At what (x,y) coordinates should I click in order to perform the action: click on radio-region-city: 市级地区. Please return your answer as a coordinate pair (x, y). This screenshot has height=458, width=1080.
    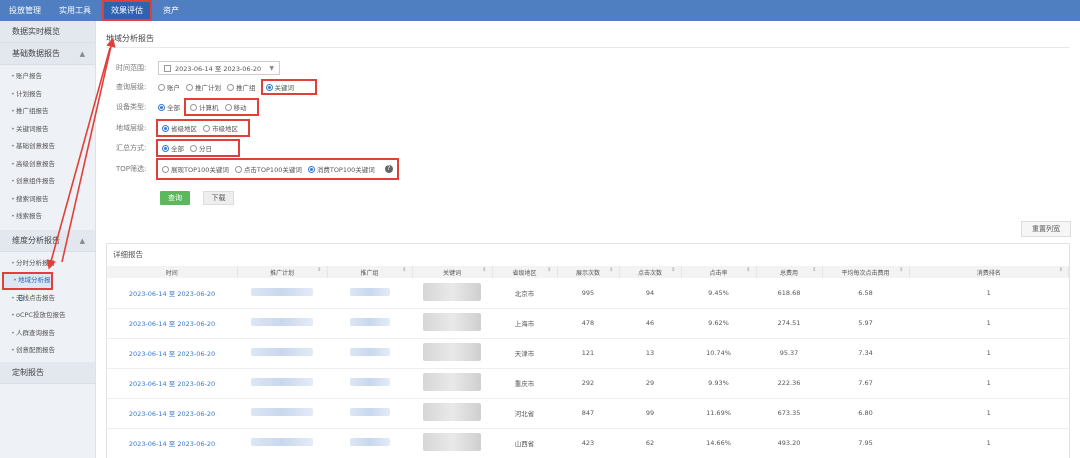
    Looking at the image, I should click on (220, 128).